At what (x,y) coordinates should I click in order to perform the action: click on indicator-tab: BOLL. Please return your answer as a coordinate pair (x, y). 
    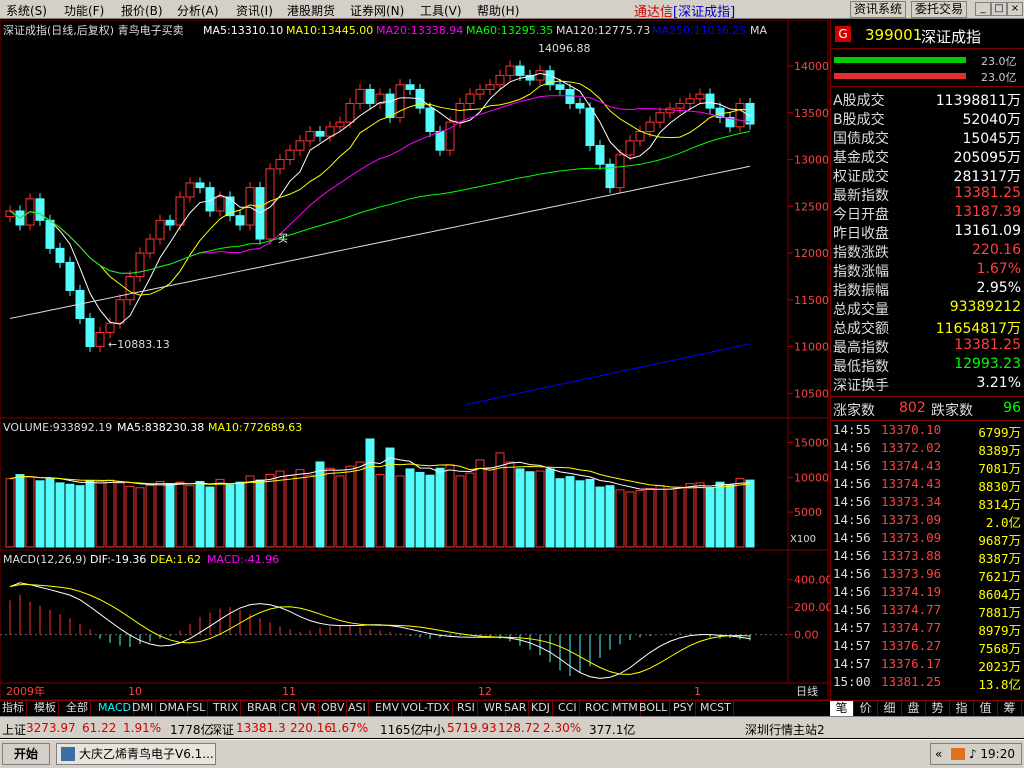
    Looking at the image, I should click on (654, 708).